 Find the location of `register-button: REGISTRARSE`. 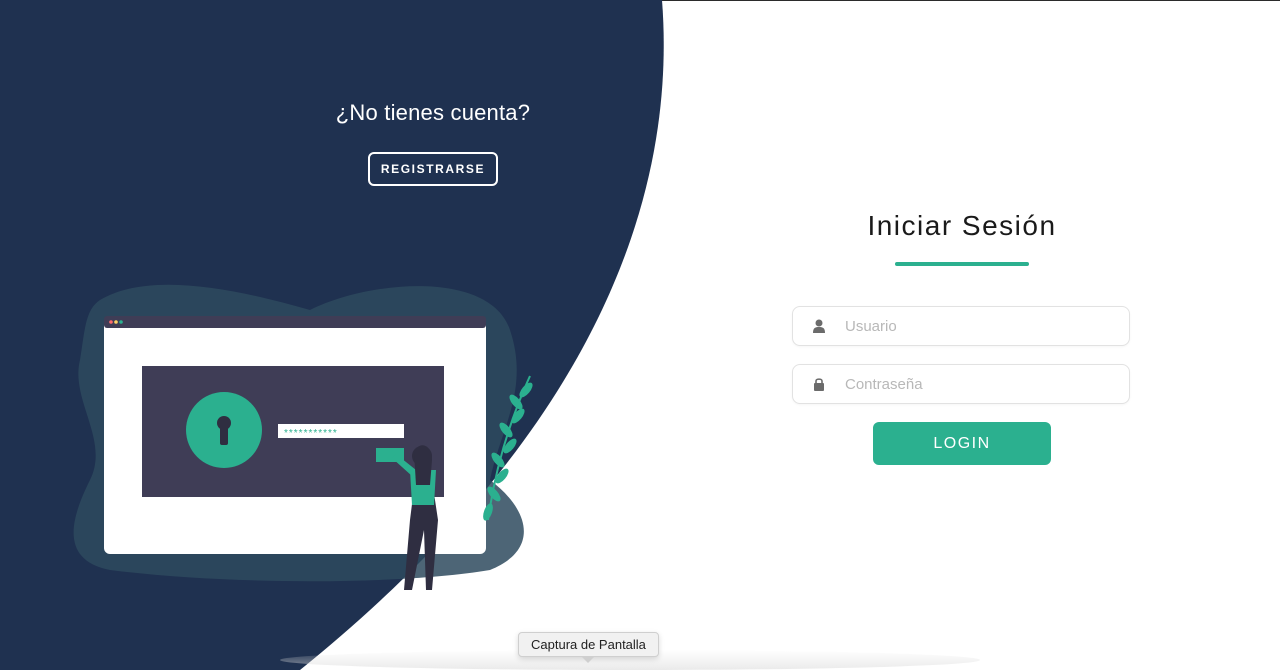

register-button: REGISTRARSE is located at coordinates (433, 169).